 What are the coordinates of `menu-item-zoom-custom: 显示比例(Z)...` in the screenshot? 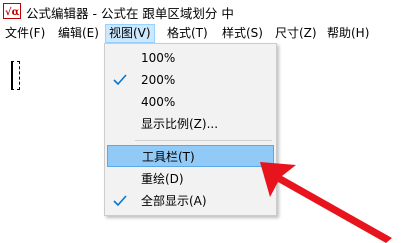 It's located at (190, 124).